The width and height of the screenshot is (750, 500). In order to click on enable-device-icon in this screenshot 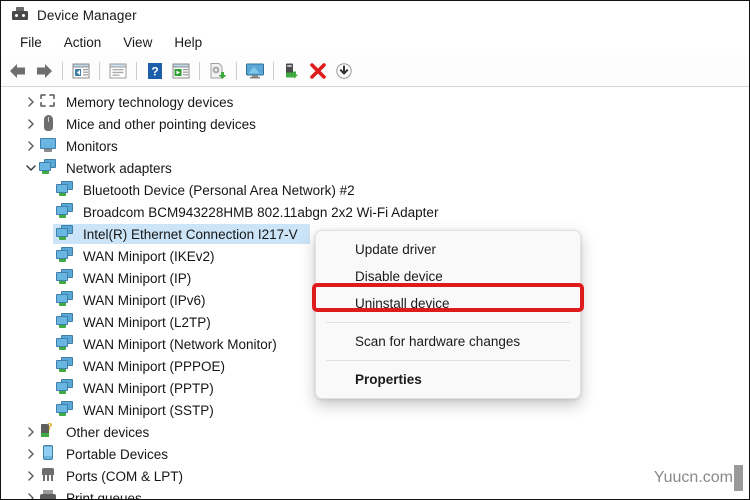, I will do `click(292, 71)`.